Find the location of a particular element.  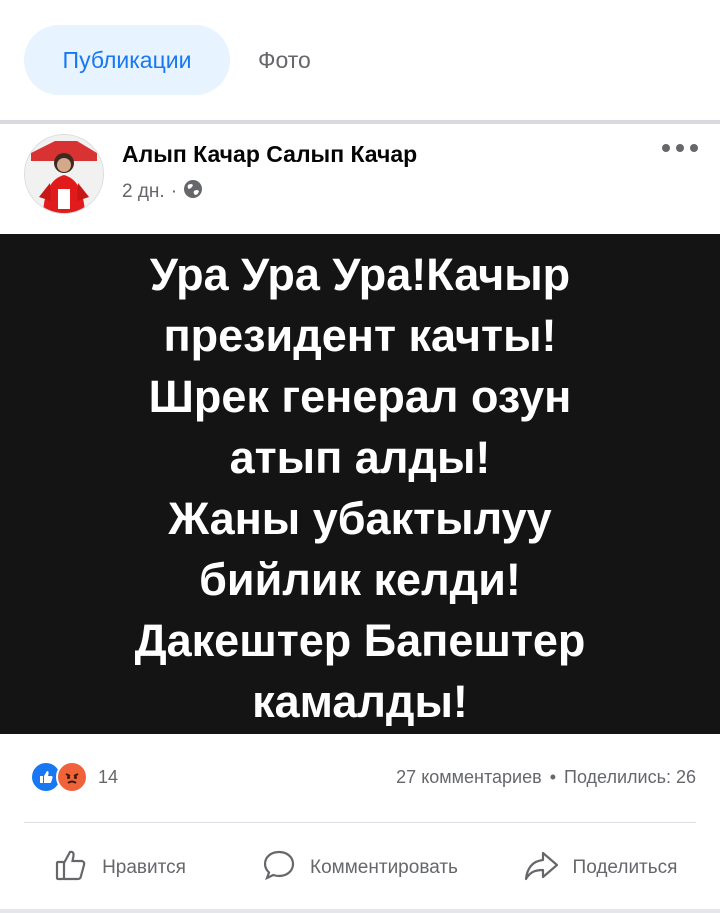

engagement-counts: 27 комментариев • Поделились: 26 is located at coordinates (546, 777).